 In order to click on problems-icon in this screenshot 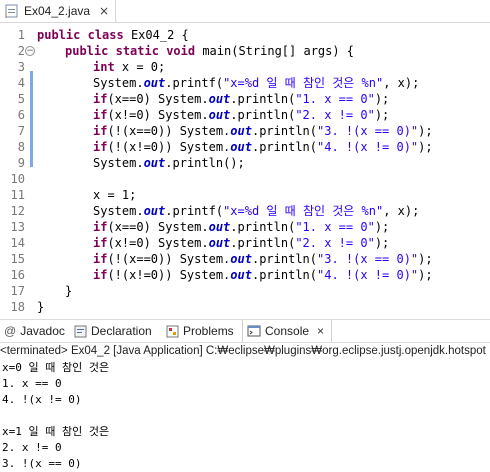, I will do `click(172, 331)`.